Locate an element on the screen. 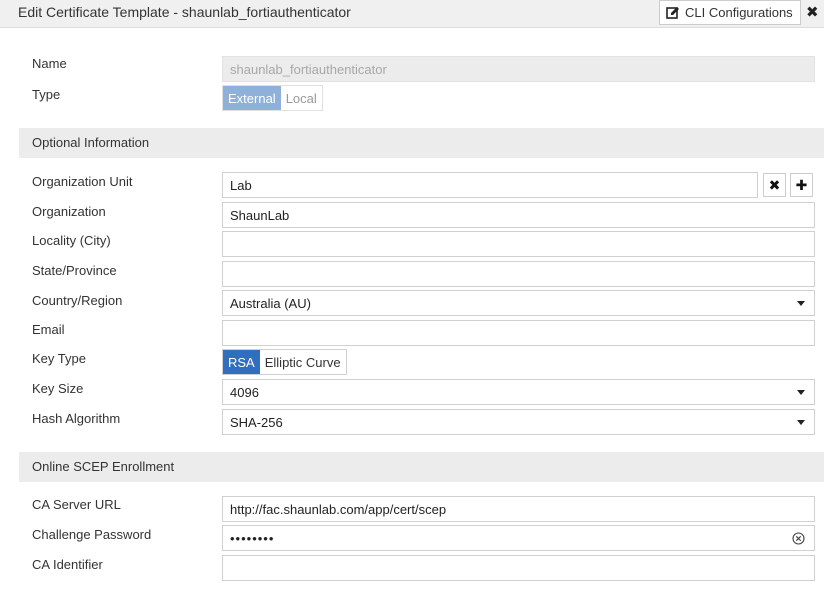  hash-algorithm-value: SHA-256 is located at coordinates (256, 422).